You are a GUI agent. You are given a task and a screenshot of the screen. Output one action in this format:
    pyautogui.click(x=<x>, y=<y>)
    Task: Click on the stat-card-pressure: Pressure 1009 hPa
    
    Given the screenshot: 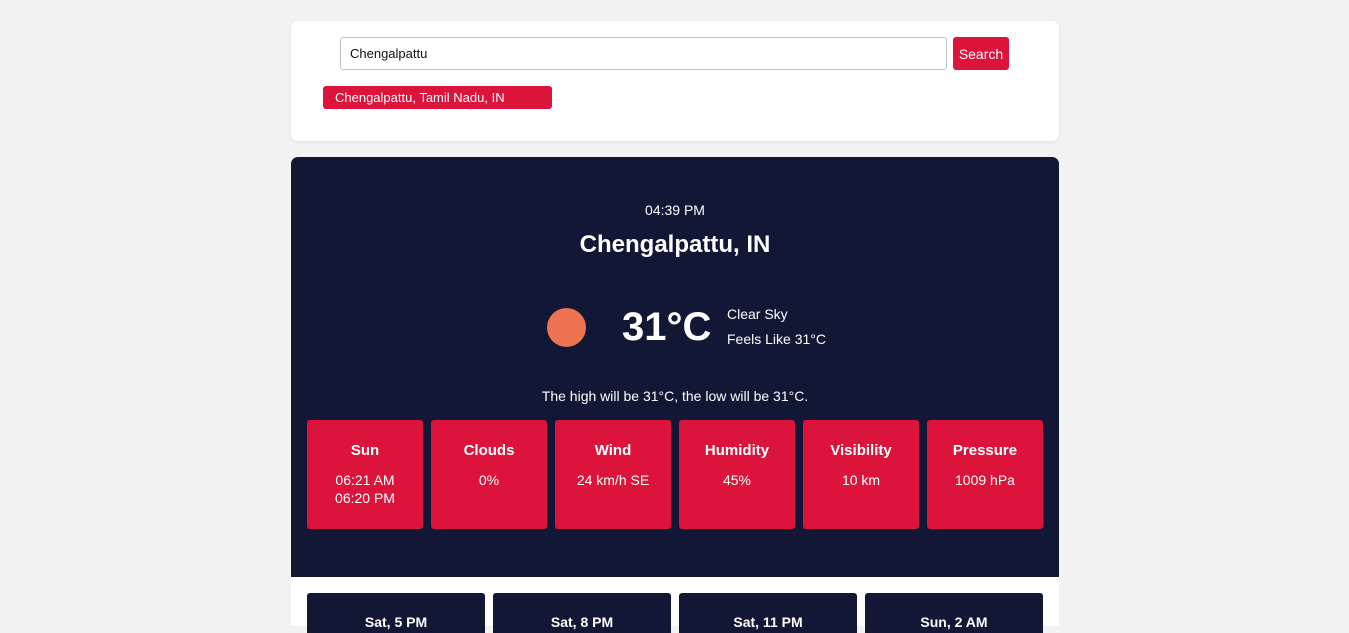 What is the action you would take?
    pyautogui.click(x=985, y=474)
    